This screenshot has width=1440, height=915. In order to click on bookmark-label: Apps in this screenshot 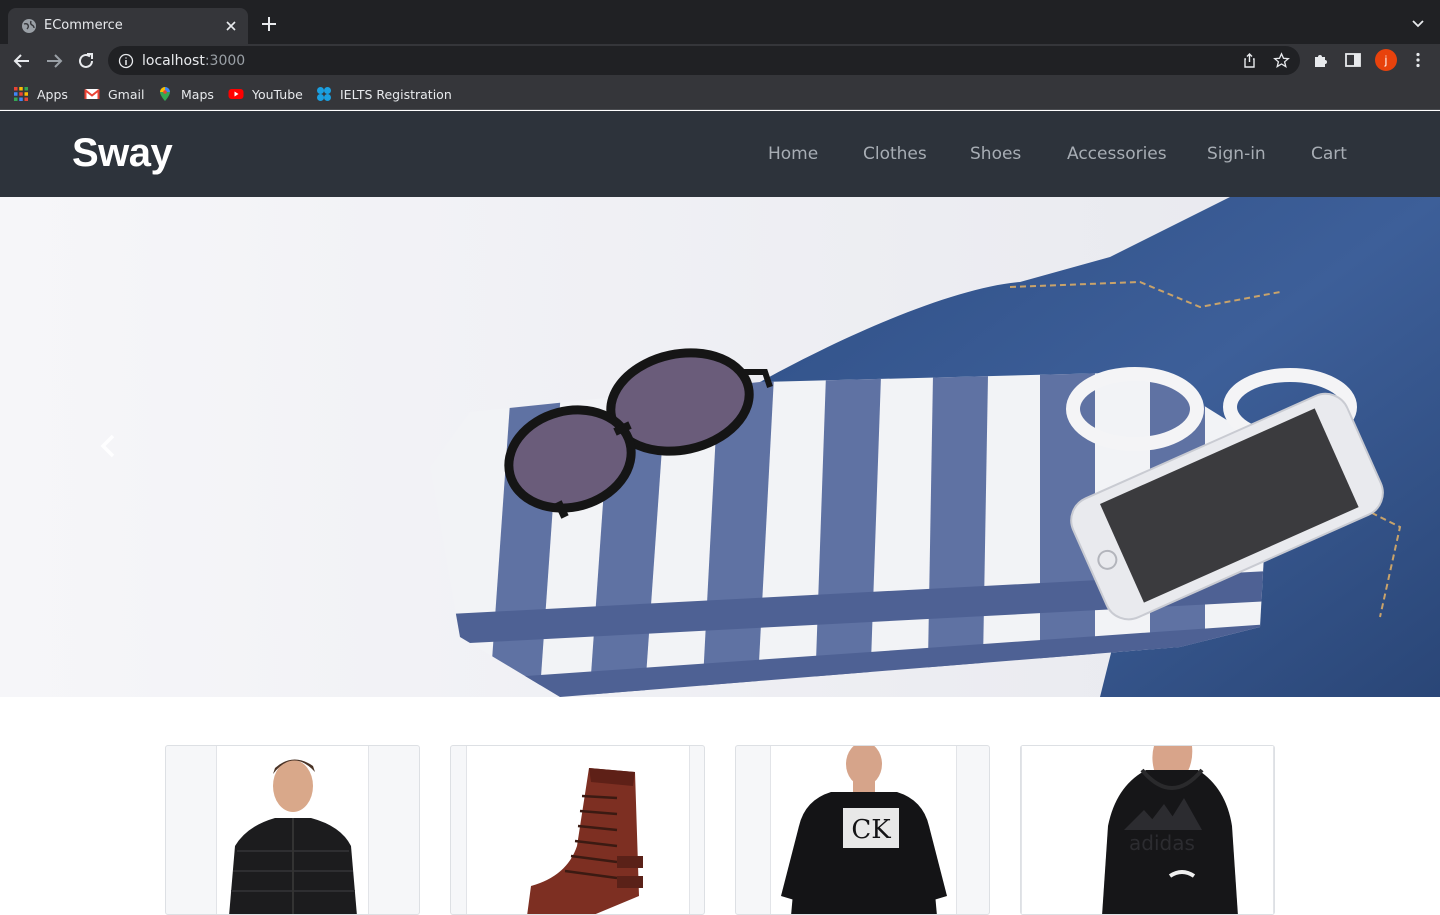, I will do `click(52, 94)`.